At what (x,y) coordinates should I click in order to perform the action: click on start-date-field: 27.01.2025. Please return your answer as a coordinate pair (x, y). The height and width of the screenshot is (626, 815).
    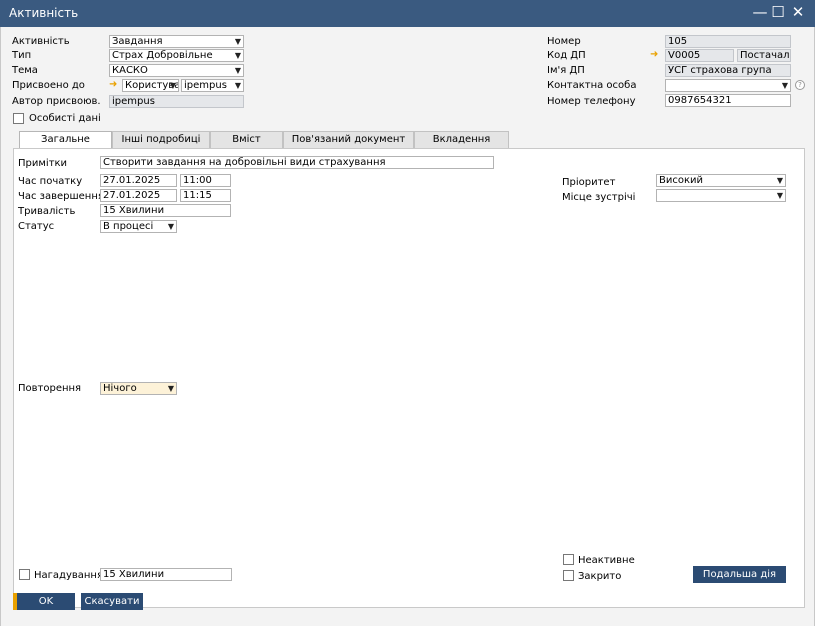
    Looking at the image, I should click on (138, 180).